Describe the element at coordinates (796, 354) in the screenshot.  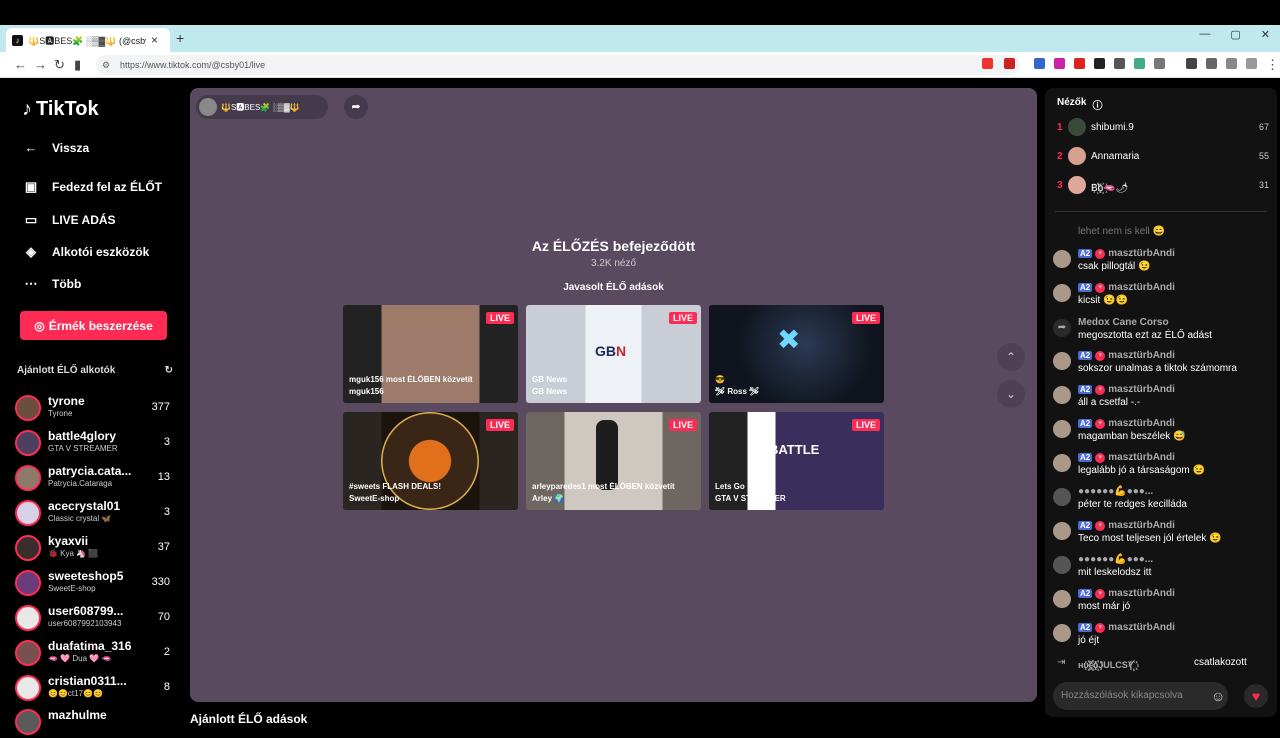
I see `live-card: ✖ LIVE 😎 🛩 Ross 🛩` at that location.